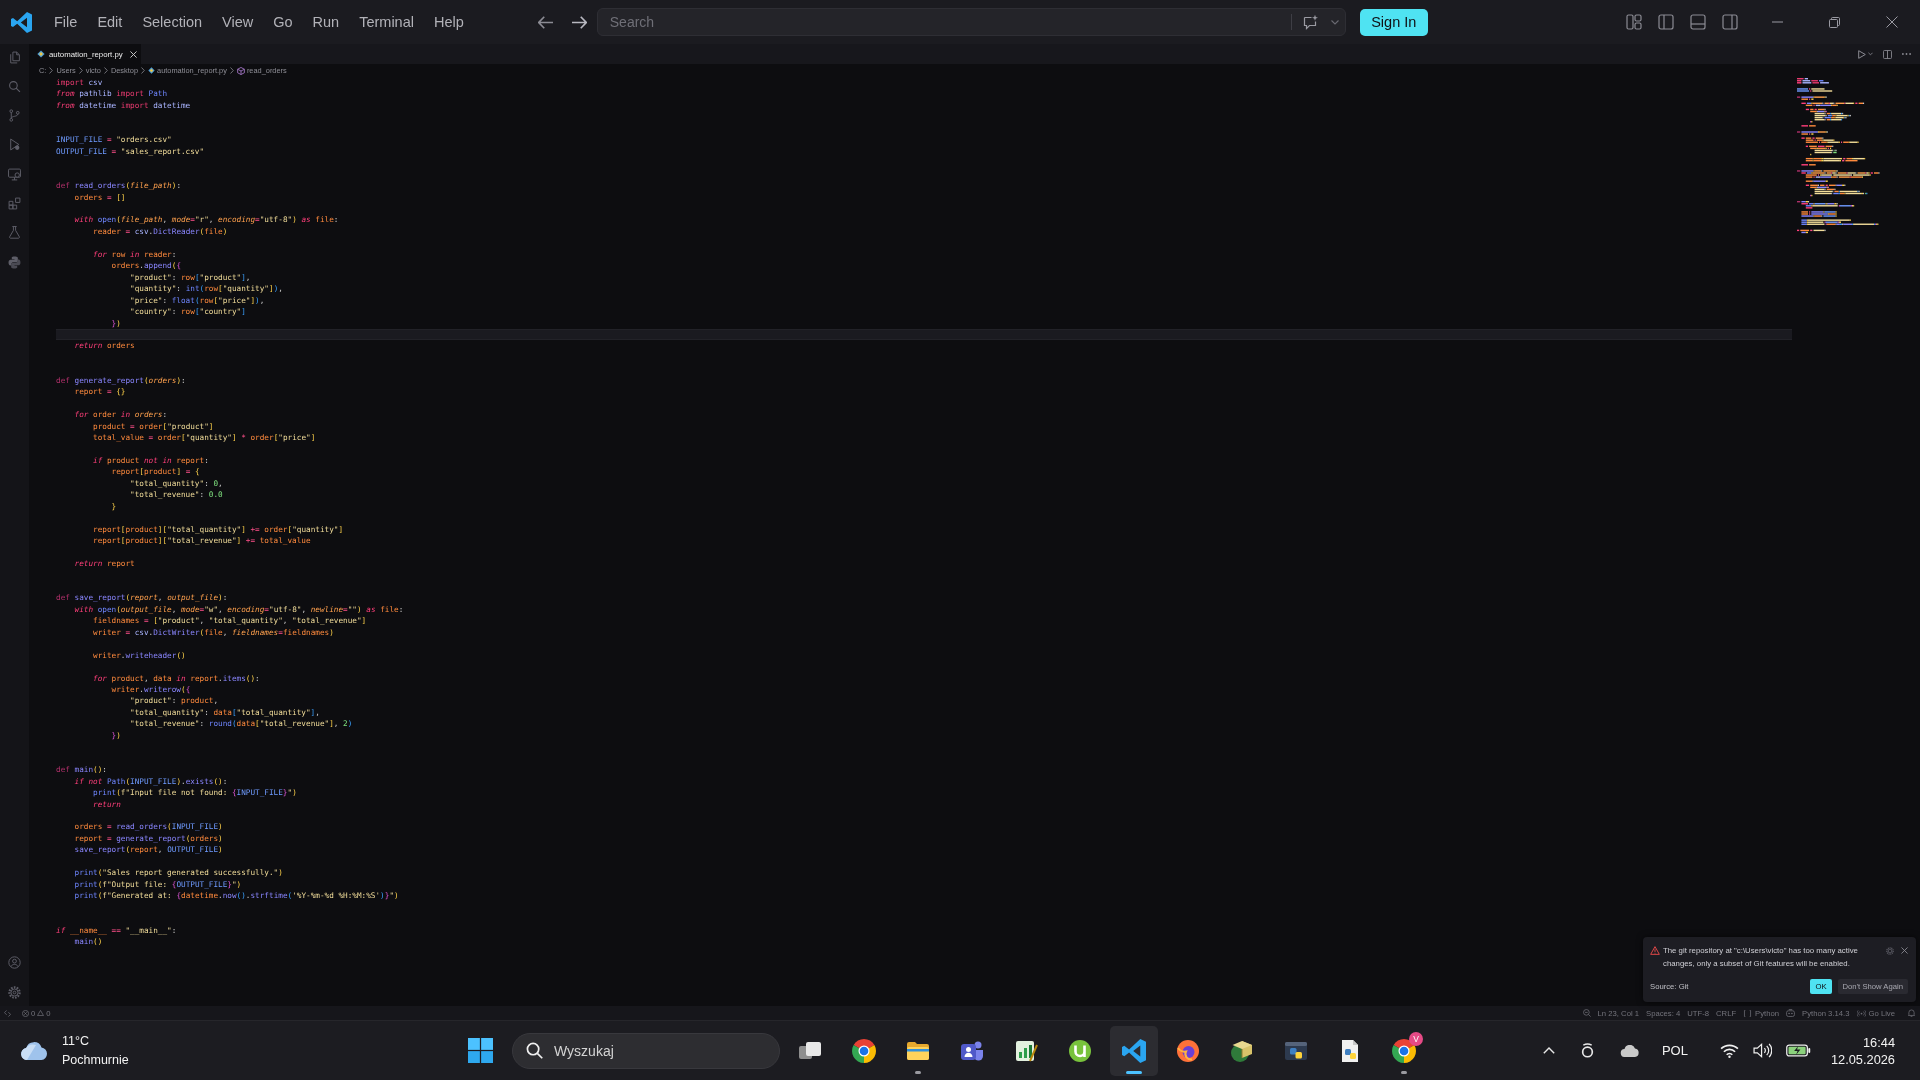 The width and height of the screenshot is (1920, 1080). I want to click on menu-item: File, so click(66, 22).